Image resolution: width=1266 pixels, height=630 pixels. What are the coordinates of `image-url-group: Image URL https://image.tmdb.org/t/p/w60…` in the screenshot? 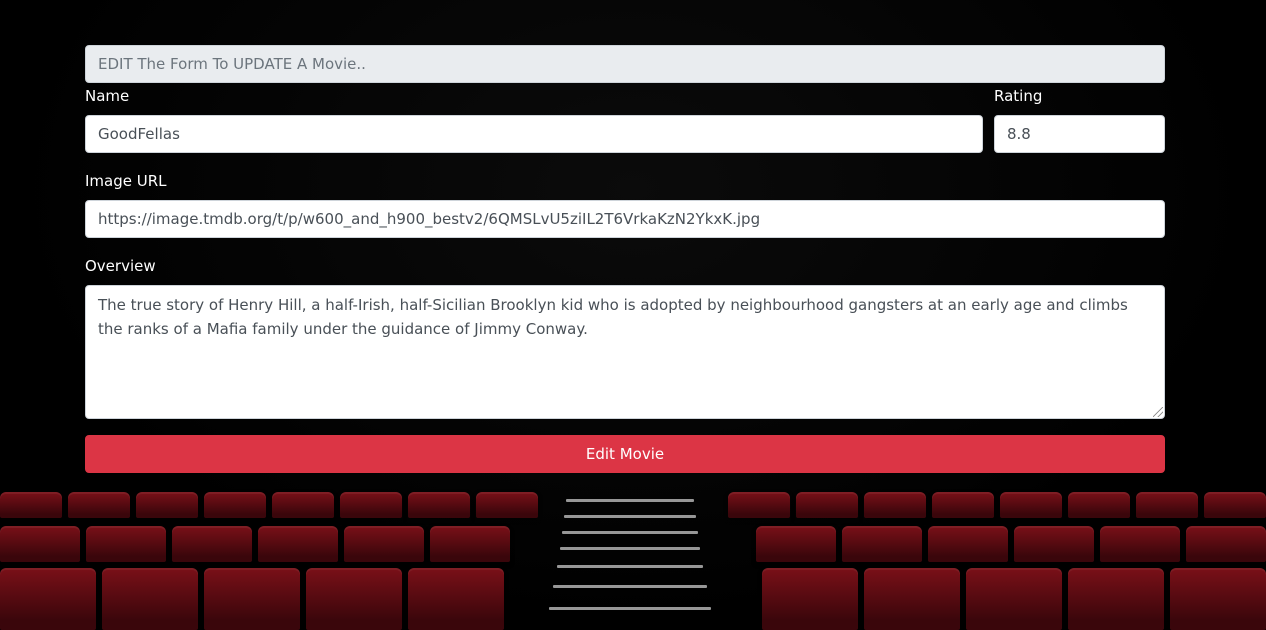 It's located at (625, 204).